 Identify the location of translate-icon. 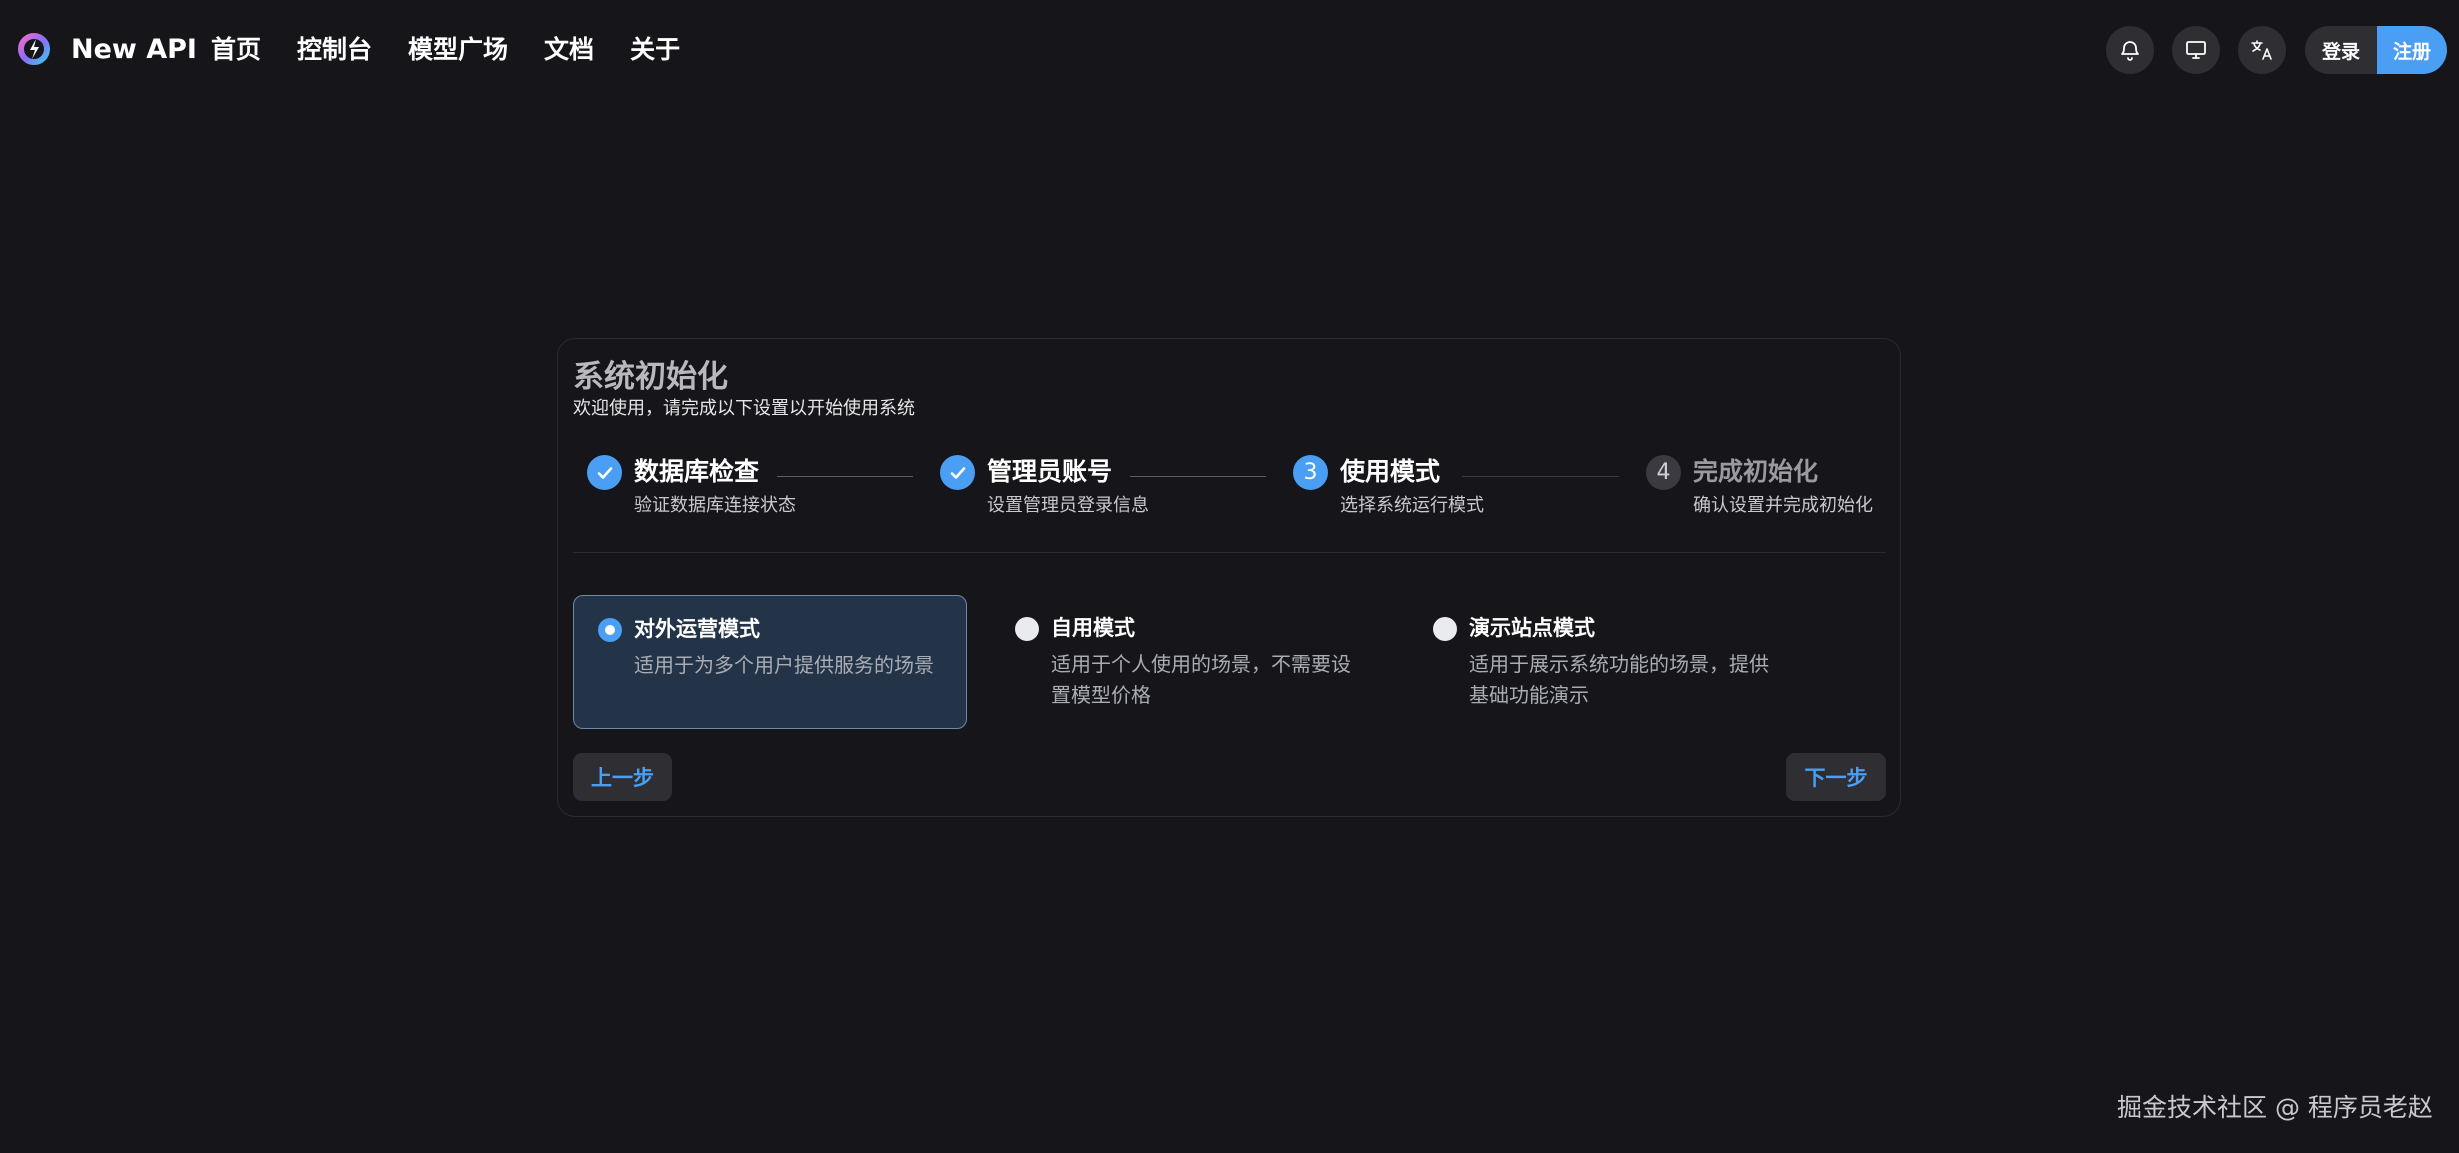
(2261, 50).